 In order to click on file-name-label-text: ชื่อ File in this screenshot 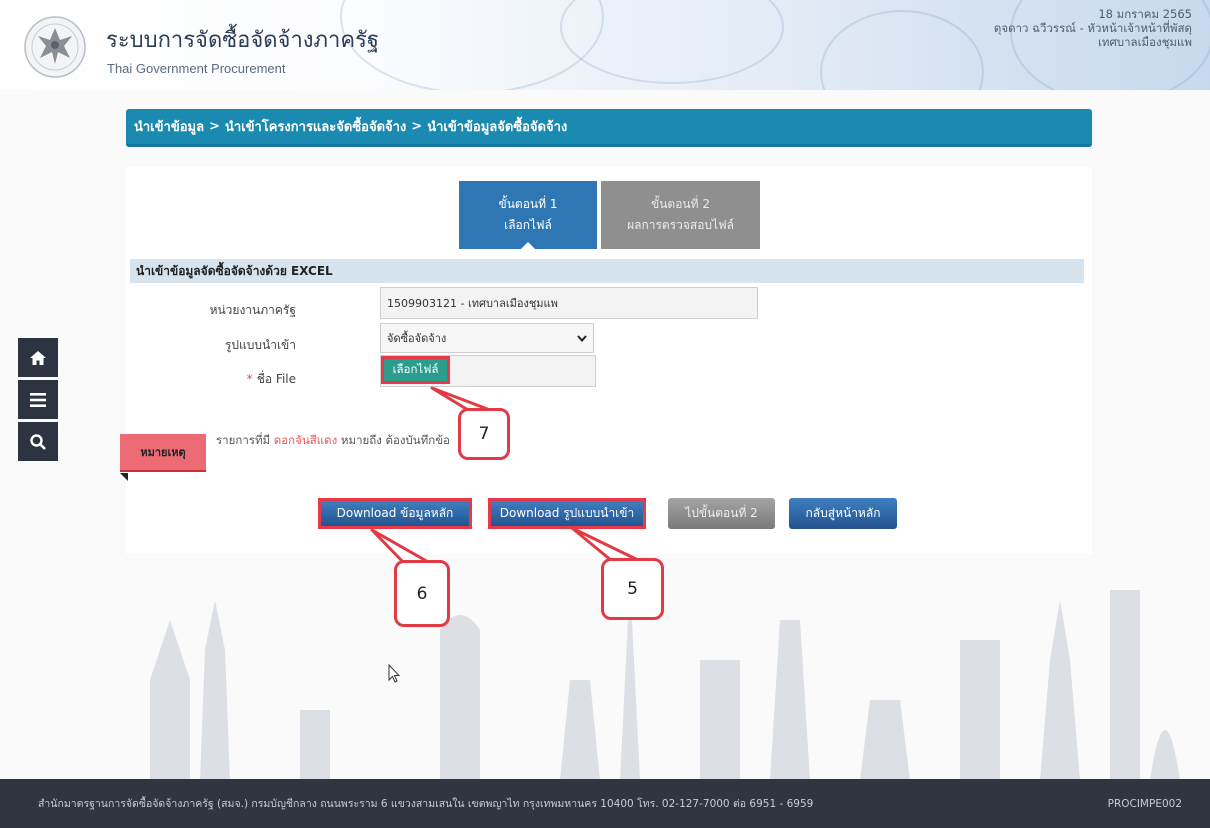, I will do `click(276, 379)`.